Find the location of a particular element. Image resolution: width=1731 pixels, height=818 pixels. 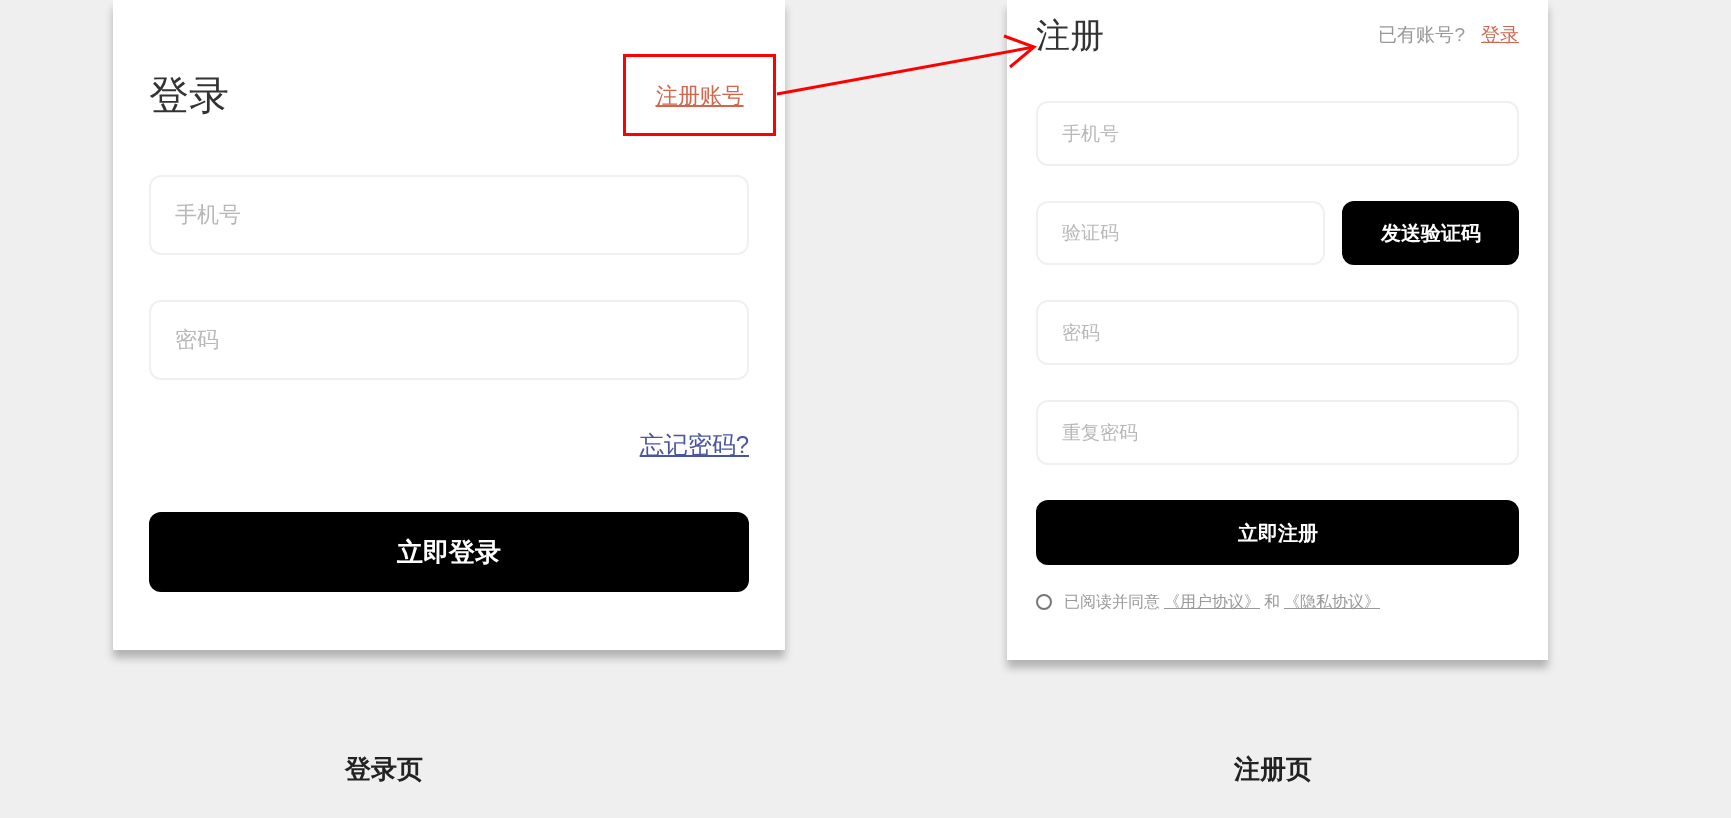

agreement-text: 和 is located at coordinates (1272, 602).